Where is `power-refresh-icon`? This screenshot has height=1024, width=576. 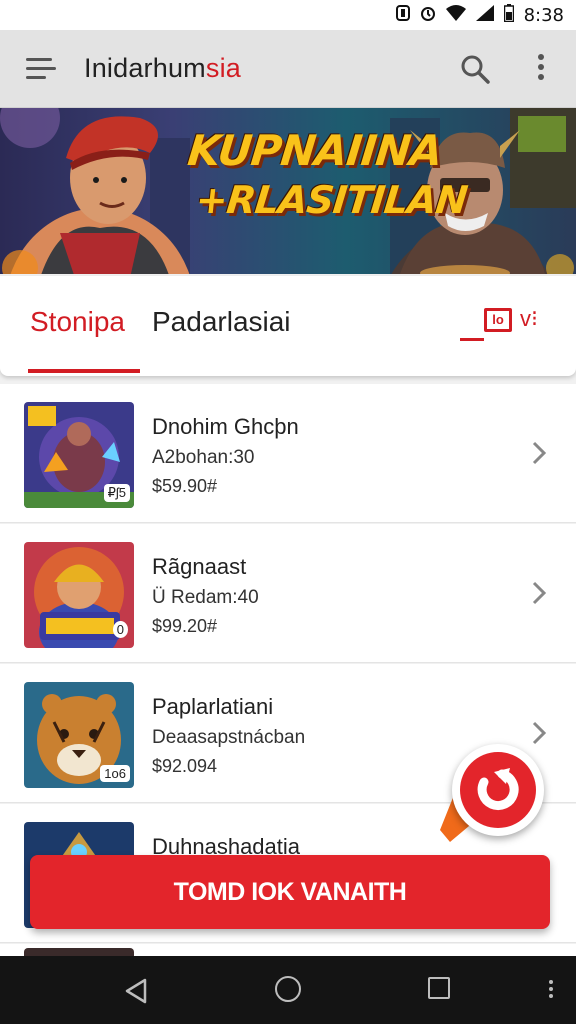
power-refresh-icon is located at coordinates (498, 789).